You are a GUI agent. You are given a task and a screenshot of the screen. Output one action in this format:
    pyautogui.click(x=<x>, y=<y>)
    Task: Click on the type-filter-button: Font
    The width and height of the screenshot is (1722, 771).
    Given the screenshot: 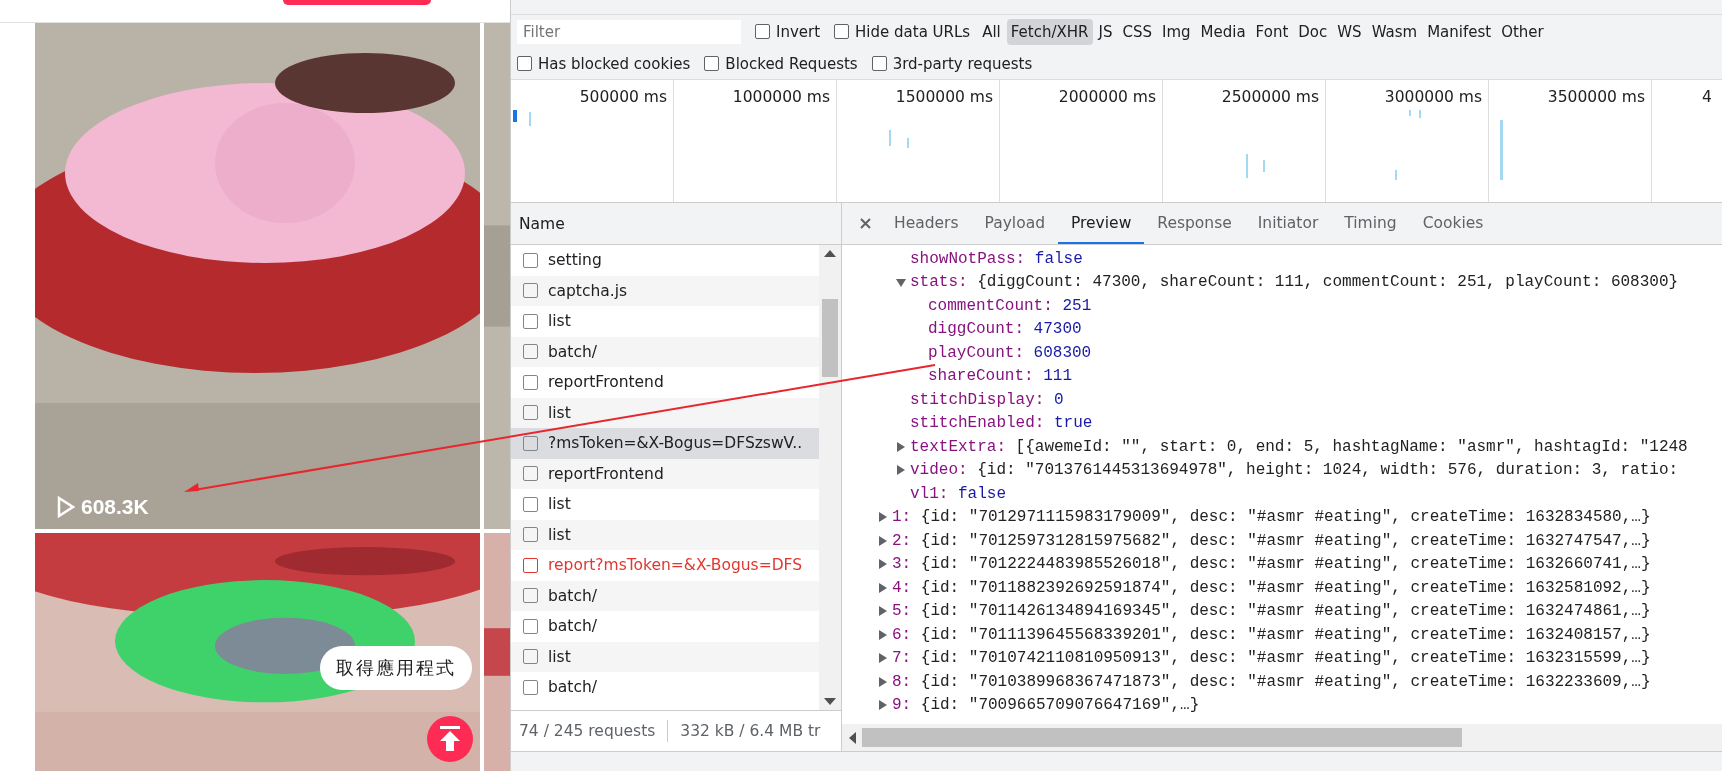 What is the action you would take?
    pyautogui.click(x=1272, y=31)
    